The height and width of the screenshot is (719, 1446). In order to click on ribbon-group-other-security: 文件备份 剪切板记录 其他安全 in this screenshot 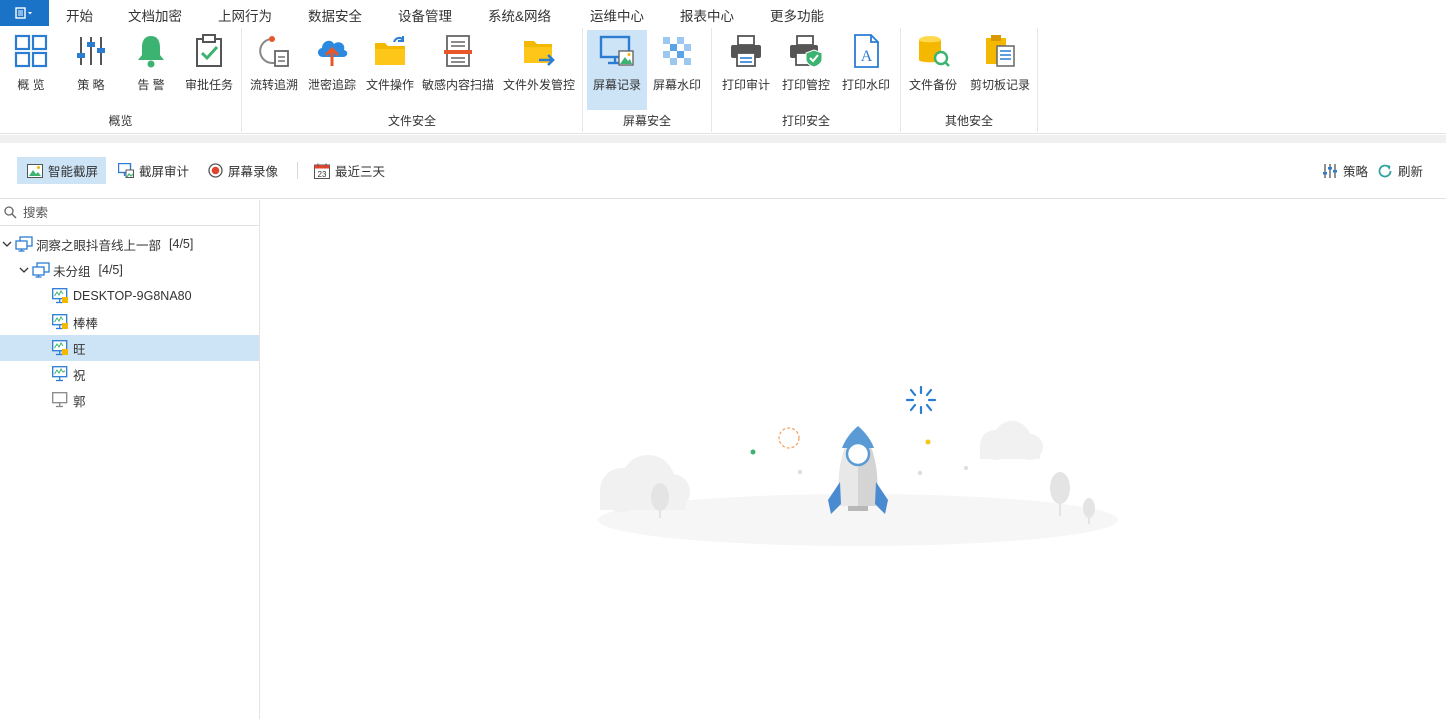, I will do `click(969, 80)`.